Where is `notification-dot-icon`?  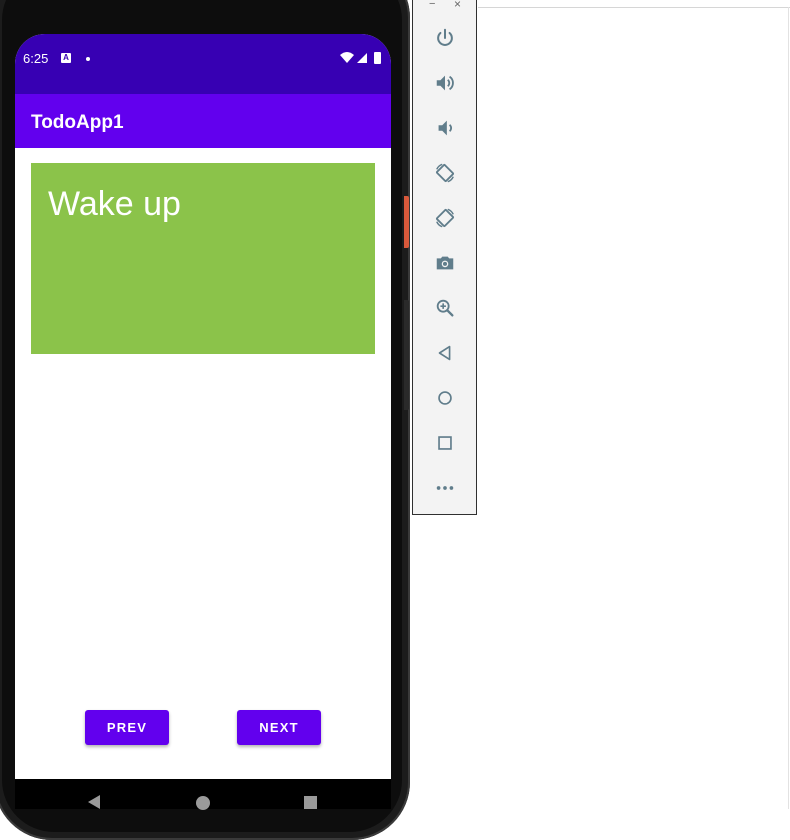 notification-dot-icon is located at coordinates (88, 59).